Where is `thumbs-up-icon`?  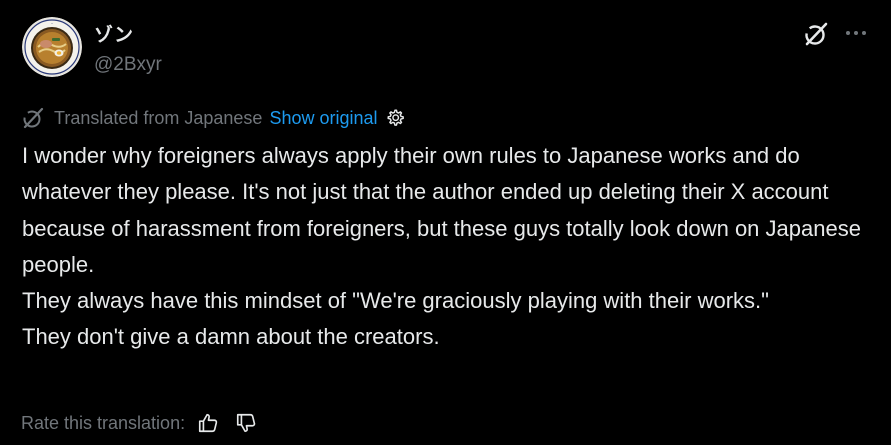 thumbs-up-icon is located at coordinates (208, 423).